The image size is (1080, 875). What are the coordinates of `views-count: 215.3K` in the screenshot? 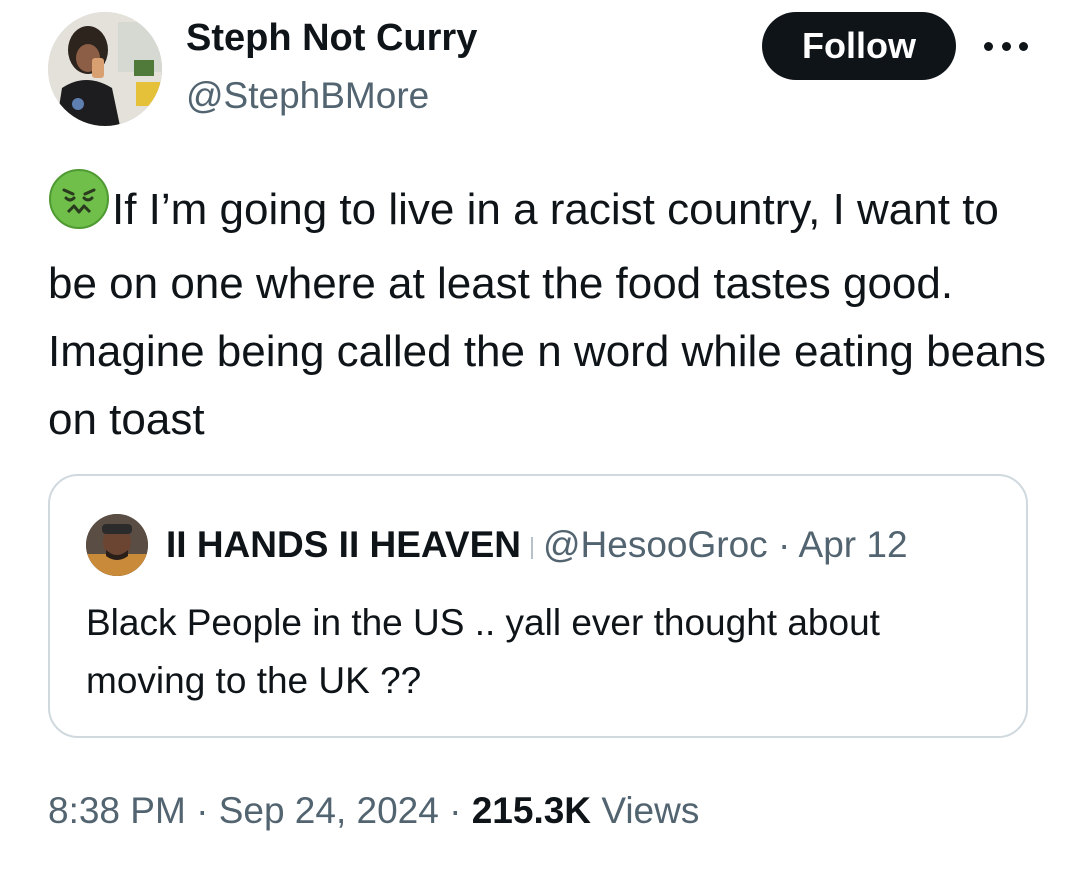 It's located at (531, 810).